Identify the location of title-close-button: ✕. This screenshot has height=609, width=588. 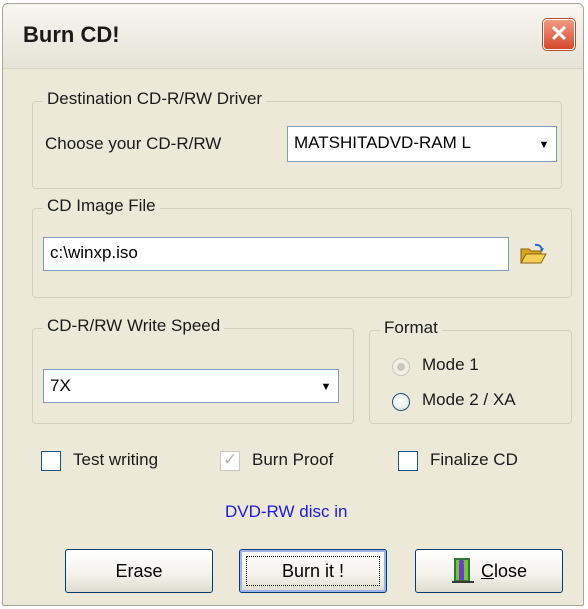
(559, 34).